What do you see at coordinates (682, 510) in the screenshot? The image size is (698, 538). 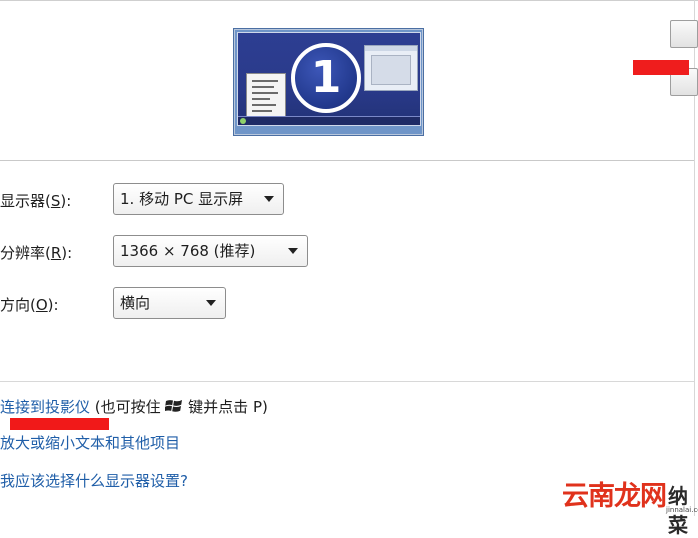 I see `watermark-url: jinnalai.com` at bounding box center [682, 510].